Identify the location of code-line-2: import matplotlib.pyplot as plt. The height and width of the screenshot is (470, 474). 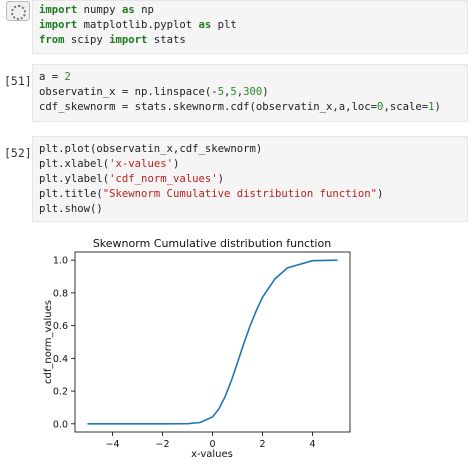
(138, 25).